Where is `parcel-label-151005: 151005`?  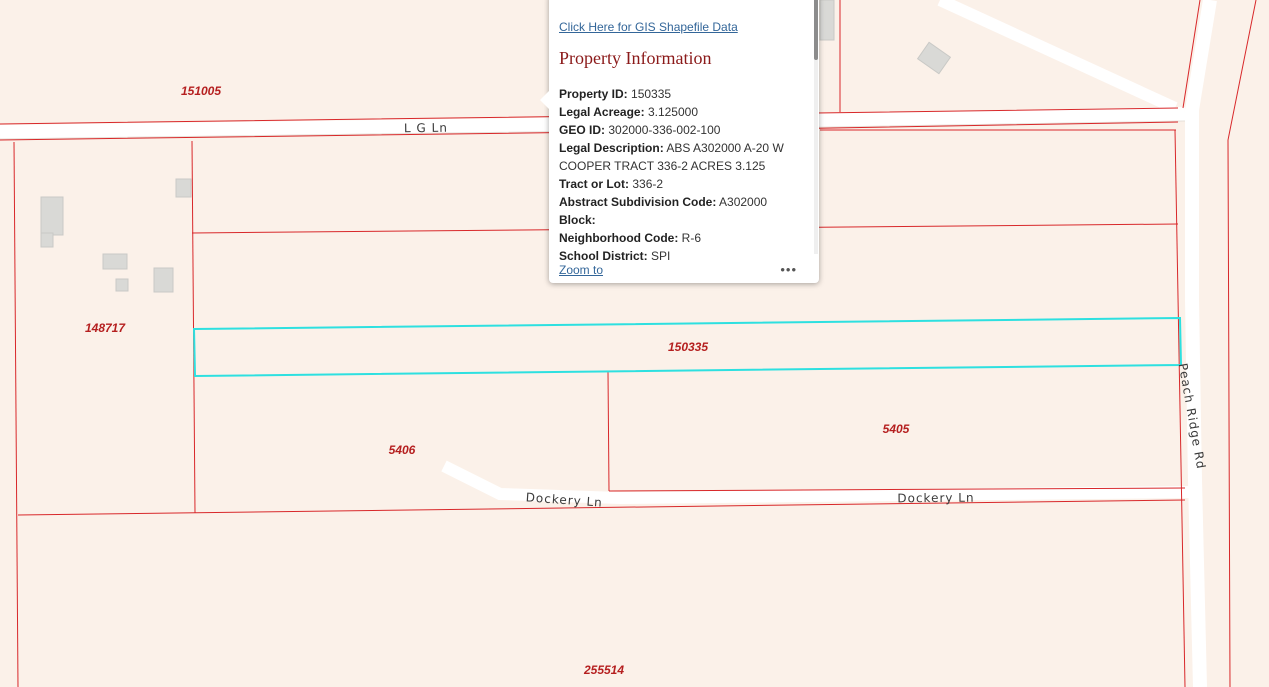
parcel-label-151005: 151005 is located at coordinates (201, 91).